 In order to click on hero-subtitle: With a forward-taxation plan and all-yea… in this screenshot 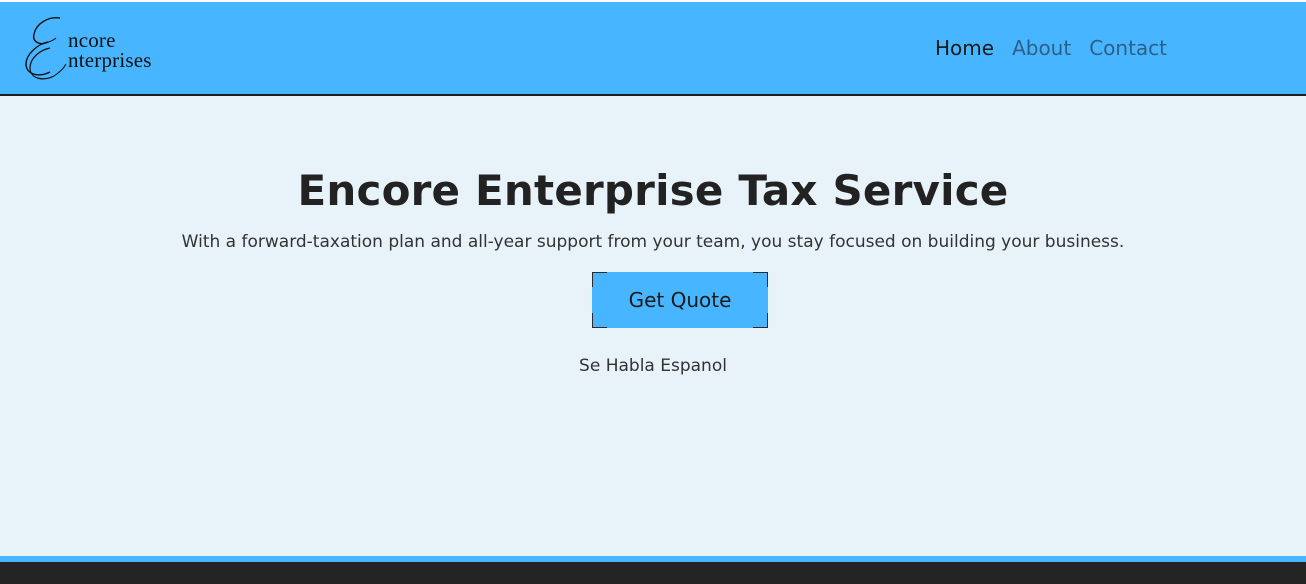, I will do `click(653, 242)`.